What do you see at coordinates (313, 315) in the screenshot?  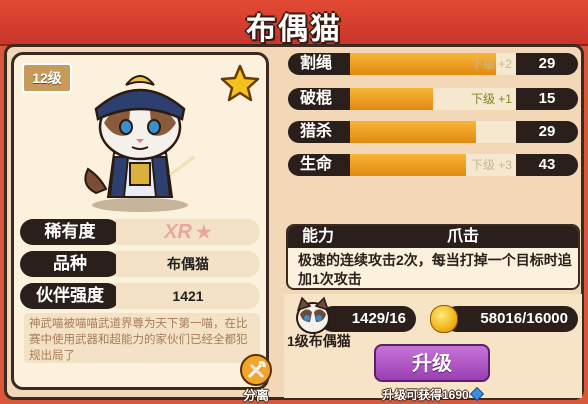 I see `cat-shard-icon` at bounding box center [313, 315].